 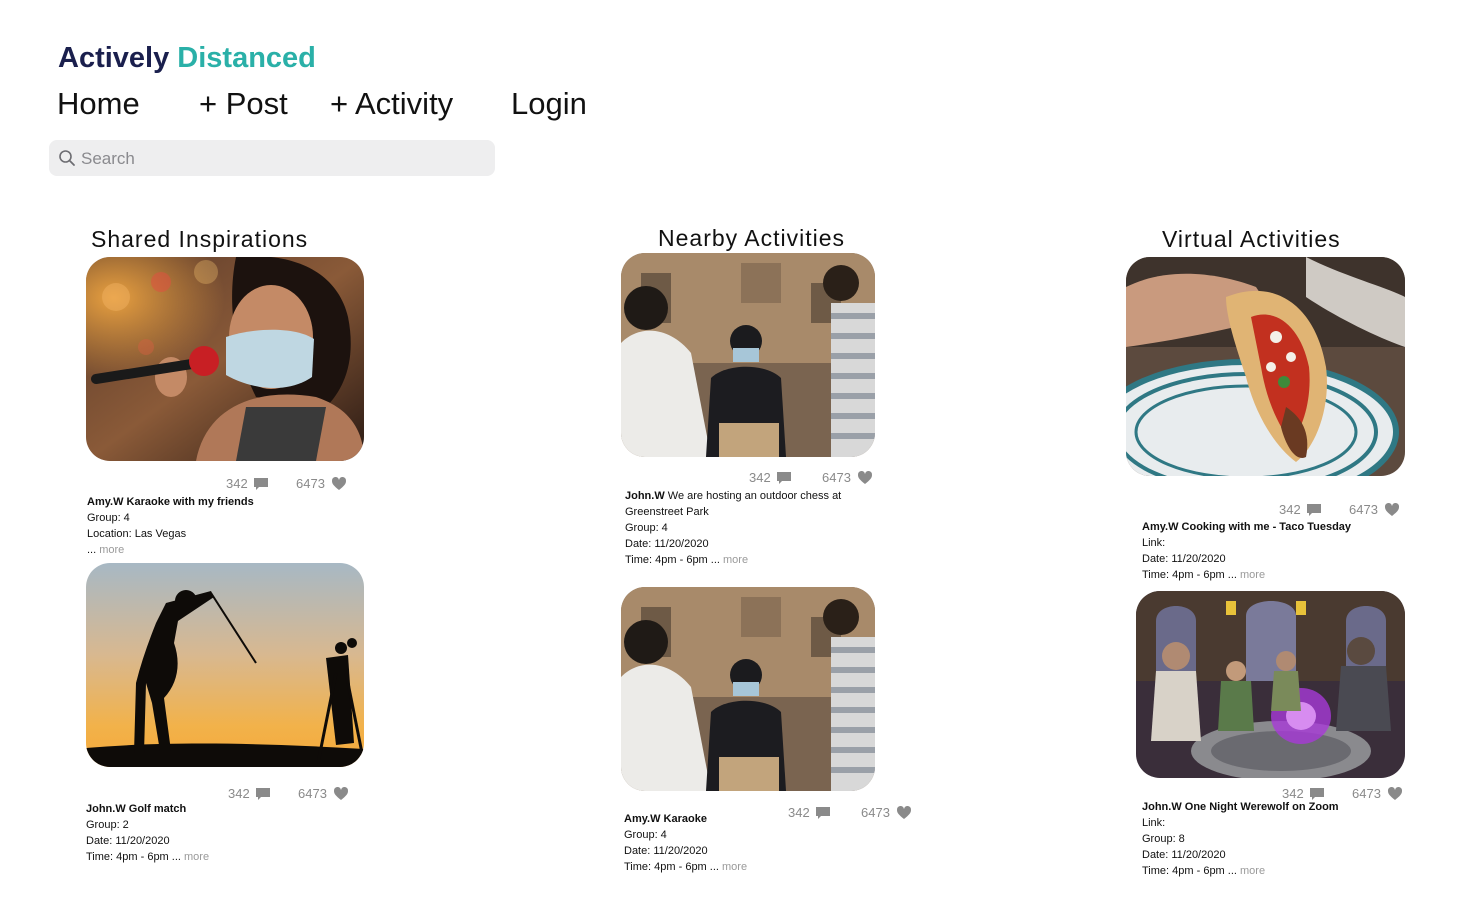 What do you see at coordinates (243, 104) in the screenshot?
I see `nav-add-post: + Post` at bounding box center [243, 104].